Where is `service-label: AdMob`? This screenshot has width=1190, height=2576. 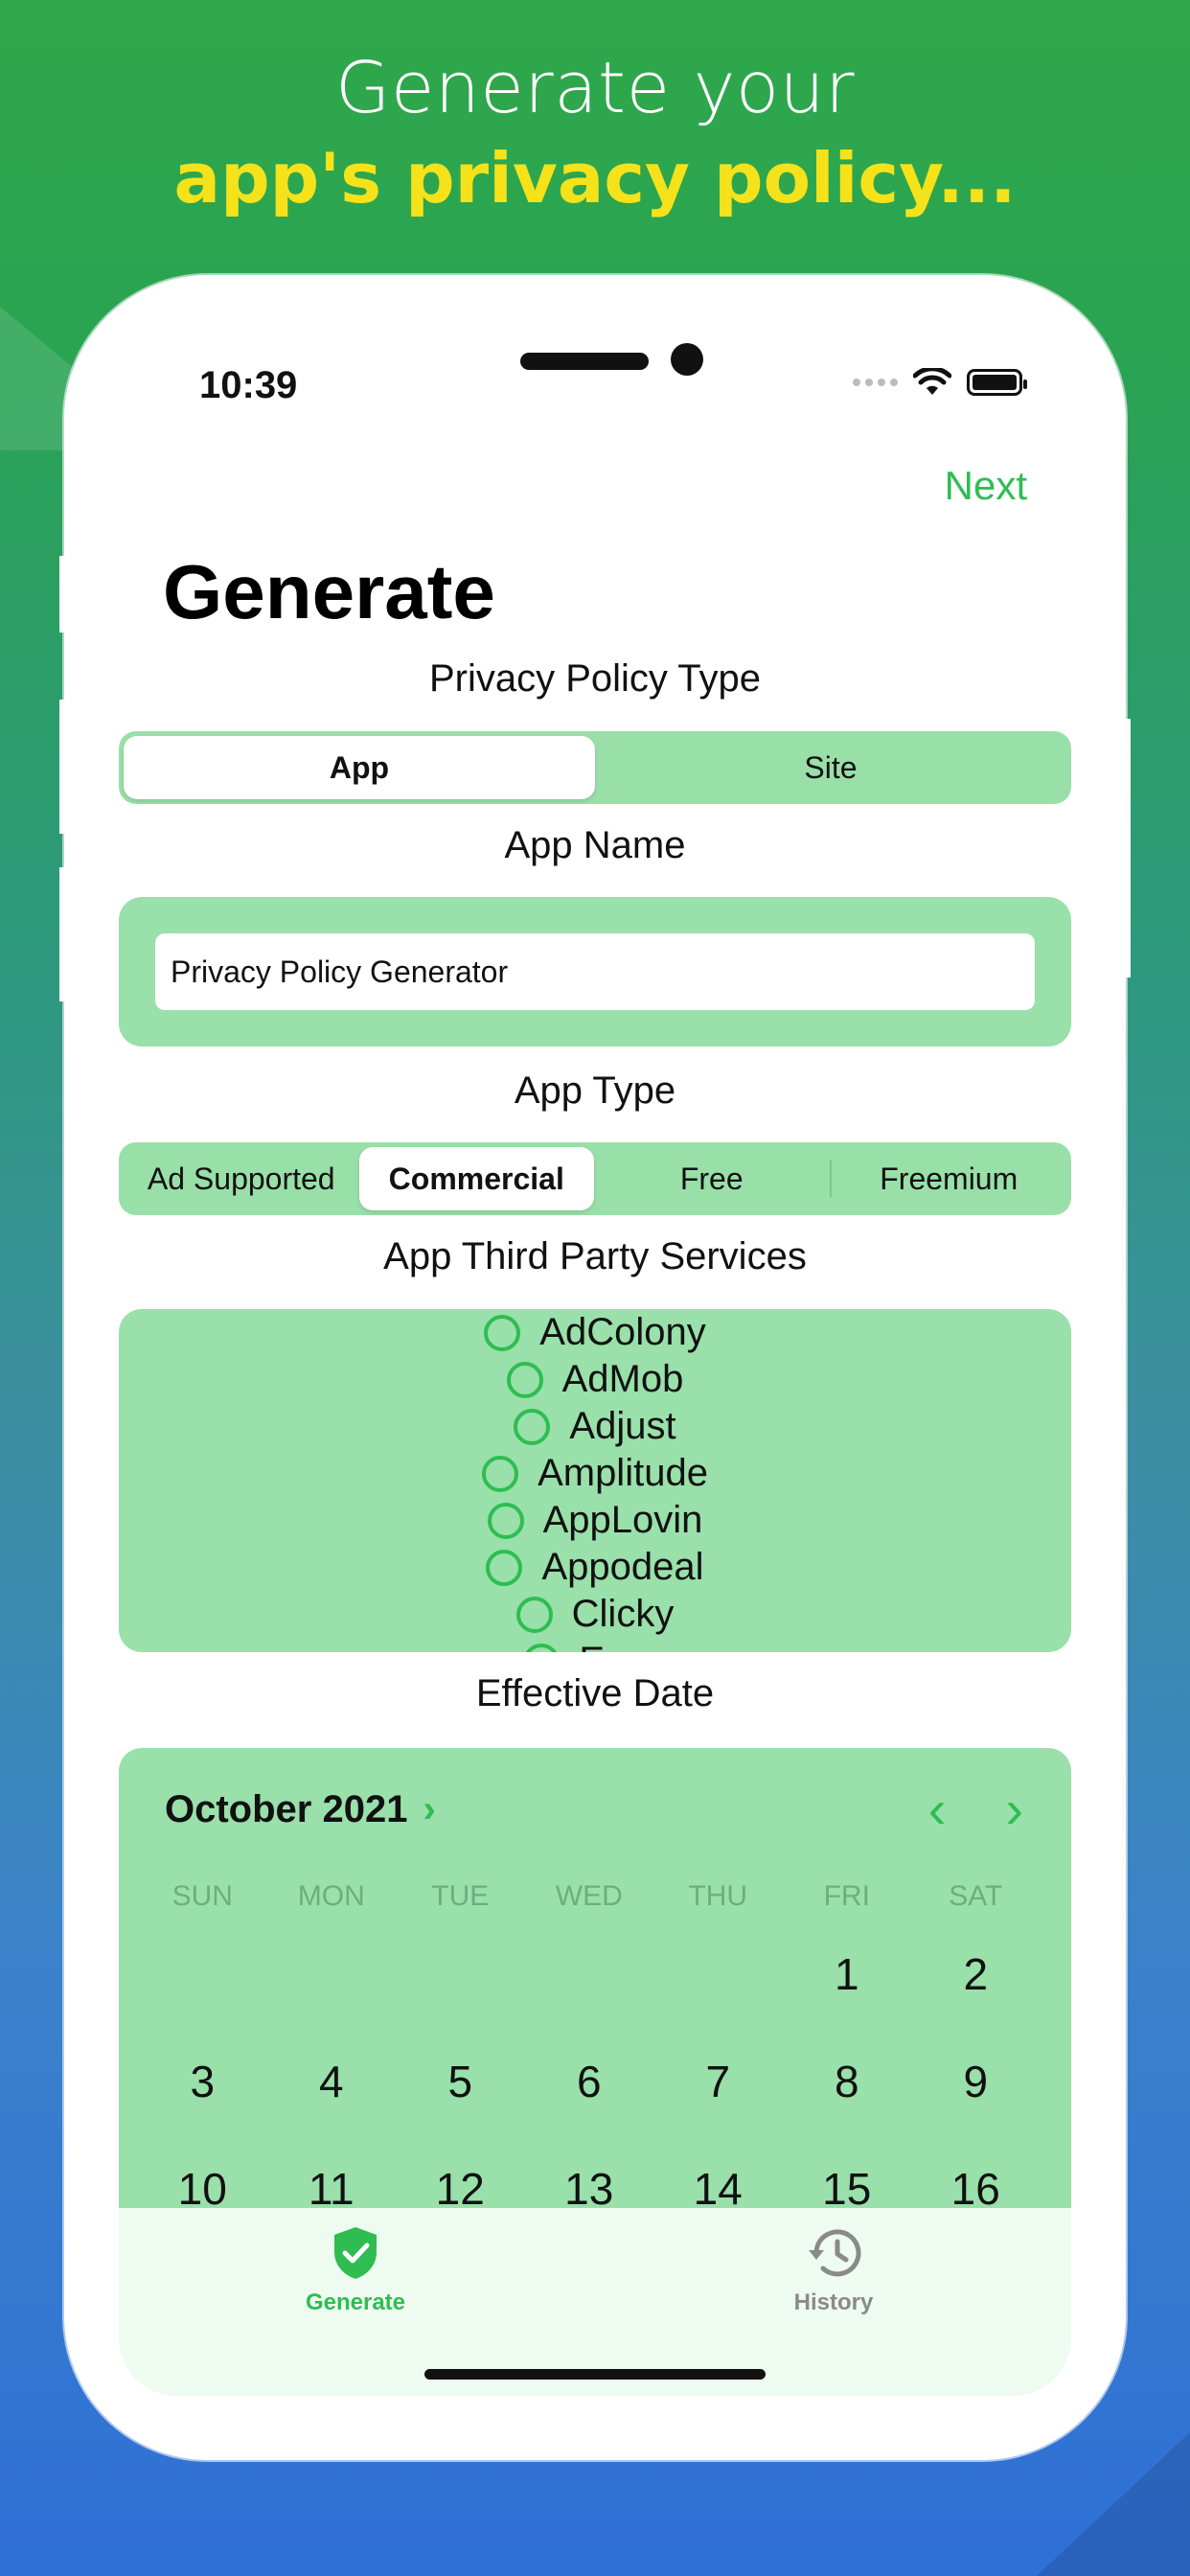
service-label: AdMob is located at coordinates (622, 1379).